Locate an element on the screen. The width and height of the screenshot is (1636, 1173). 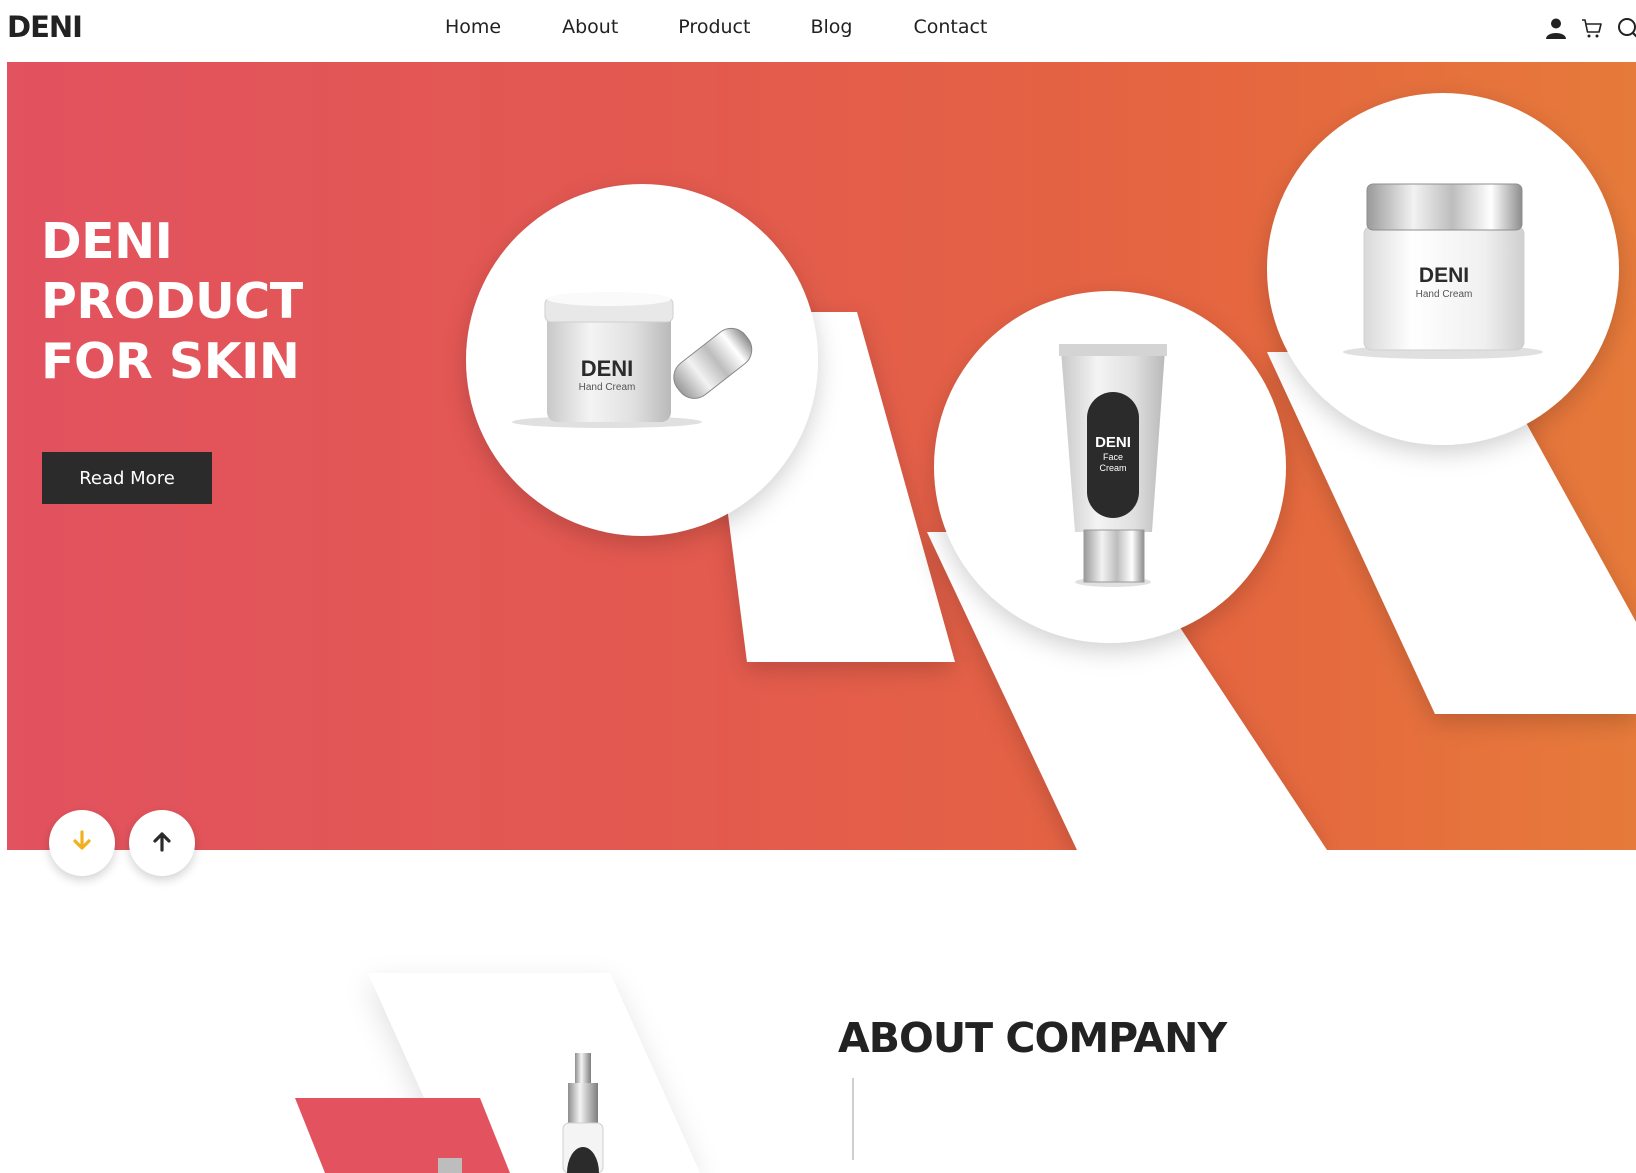
hero-title-line: DENI is located at coordinates (107, 241).